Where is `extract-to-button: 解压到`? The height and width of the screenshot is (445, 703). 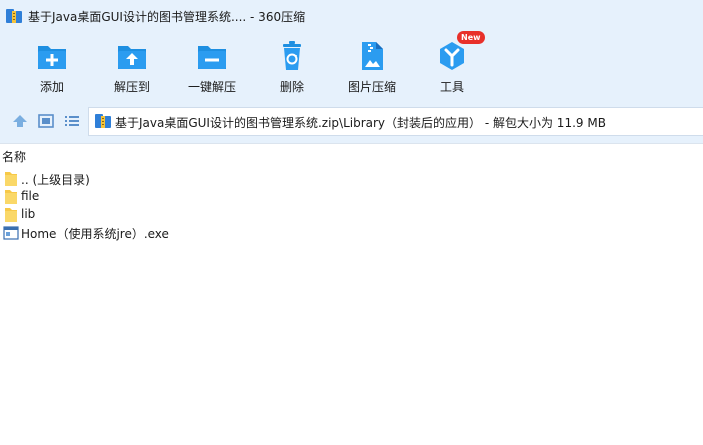
extract-to-button: 解压到 is located at coordinates (132, 65).